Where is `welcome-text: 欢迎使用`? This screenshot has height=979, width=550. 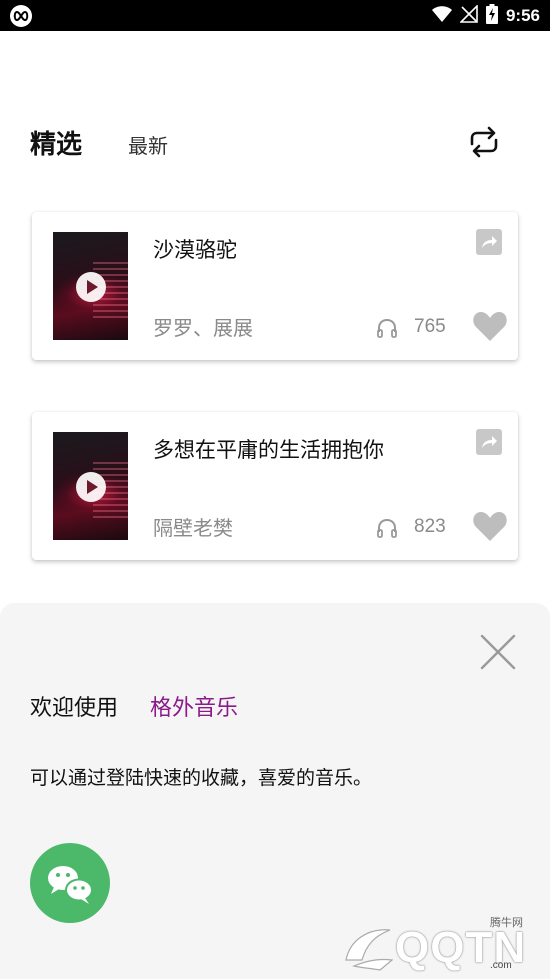 welcome-text: 欢迎使用 is located at coordinates (74, 708).